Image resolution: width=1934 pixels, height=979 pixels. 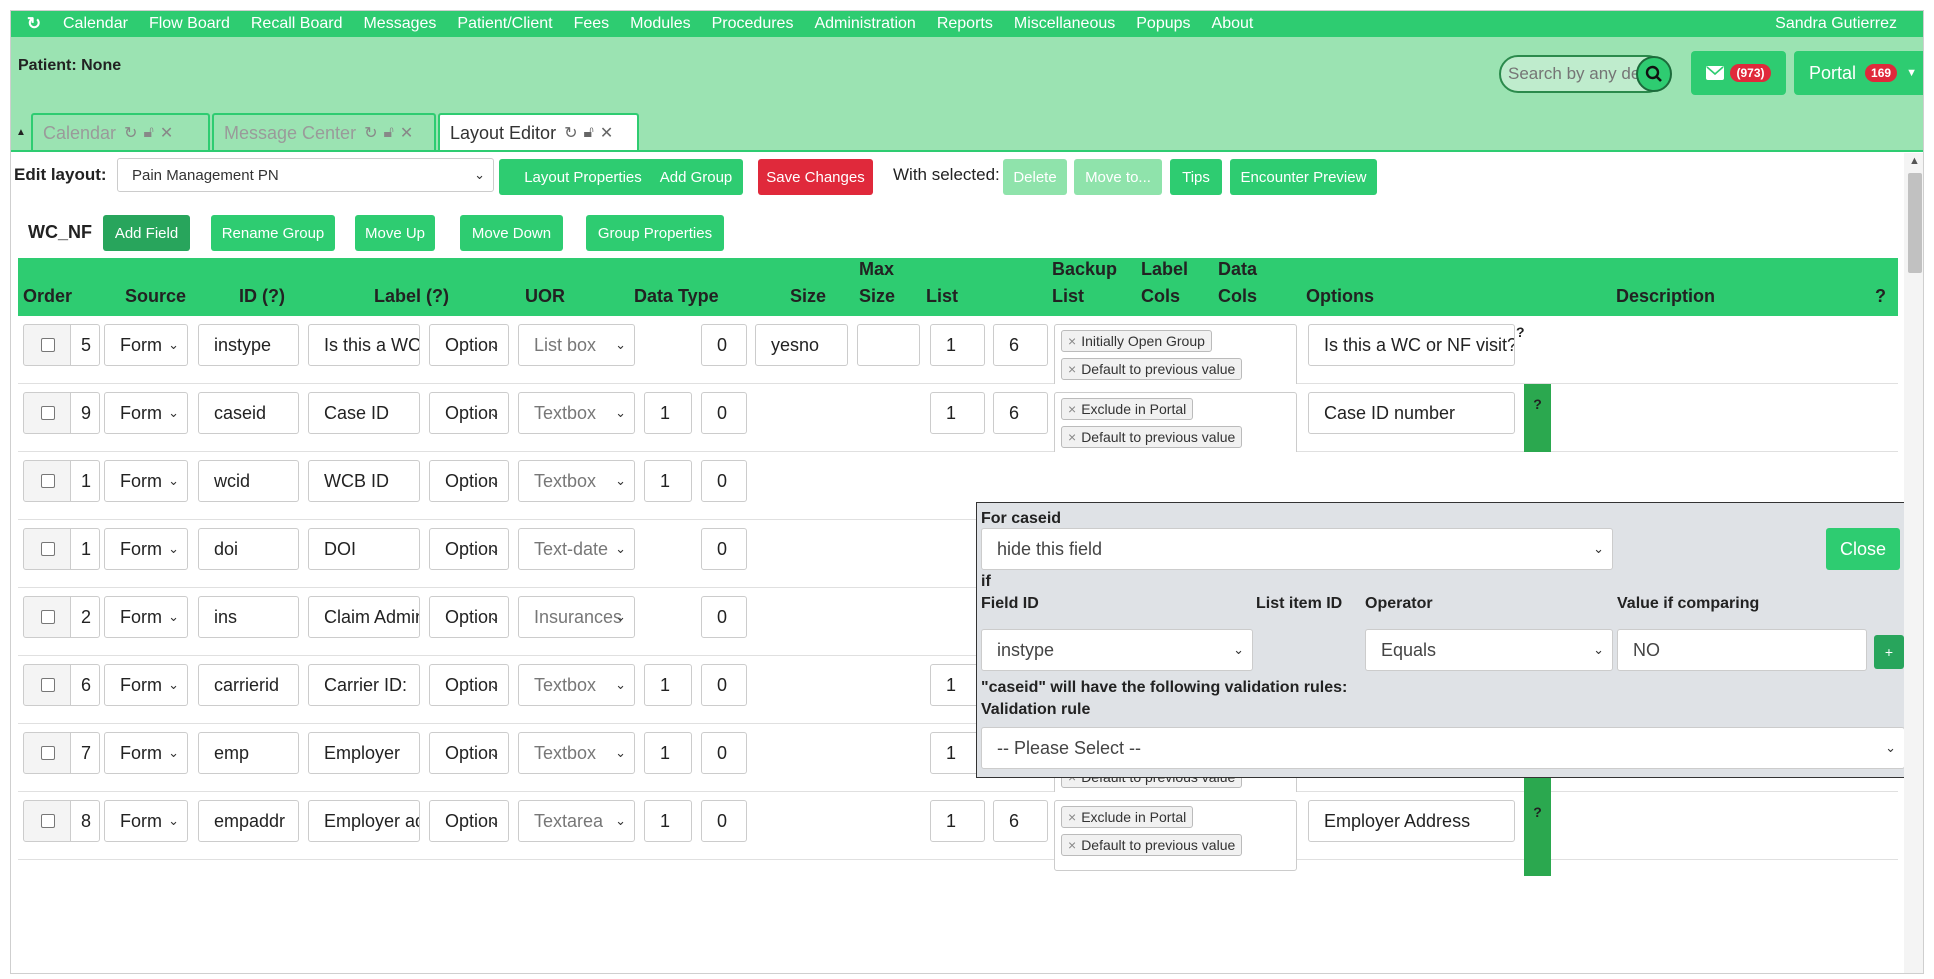 I want to click on search-input, so click(x=1571, y=74).